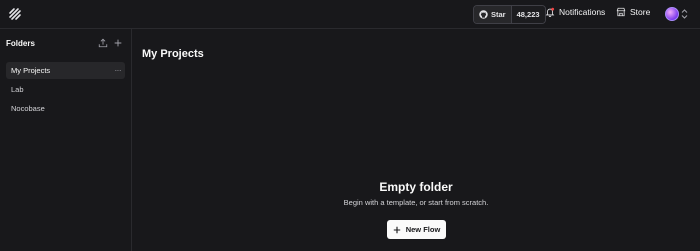 Image resolution: width=700 pixels, height=251 pixels. I want to click on sidebar-item-my-projects: My Projects ···, so click(65, 70).